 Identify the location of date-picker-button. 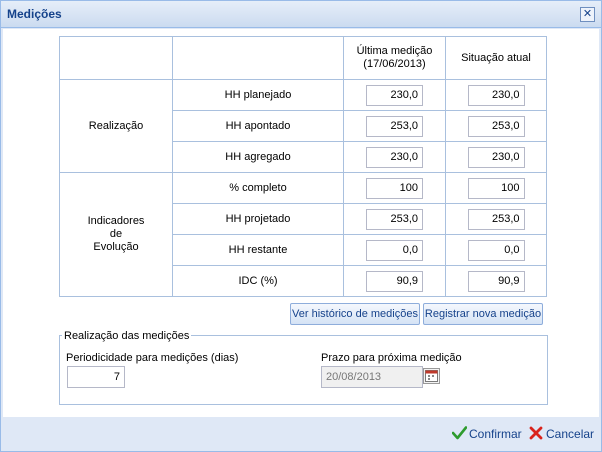
(431, 376).